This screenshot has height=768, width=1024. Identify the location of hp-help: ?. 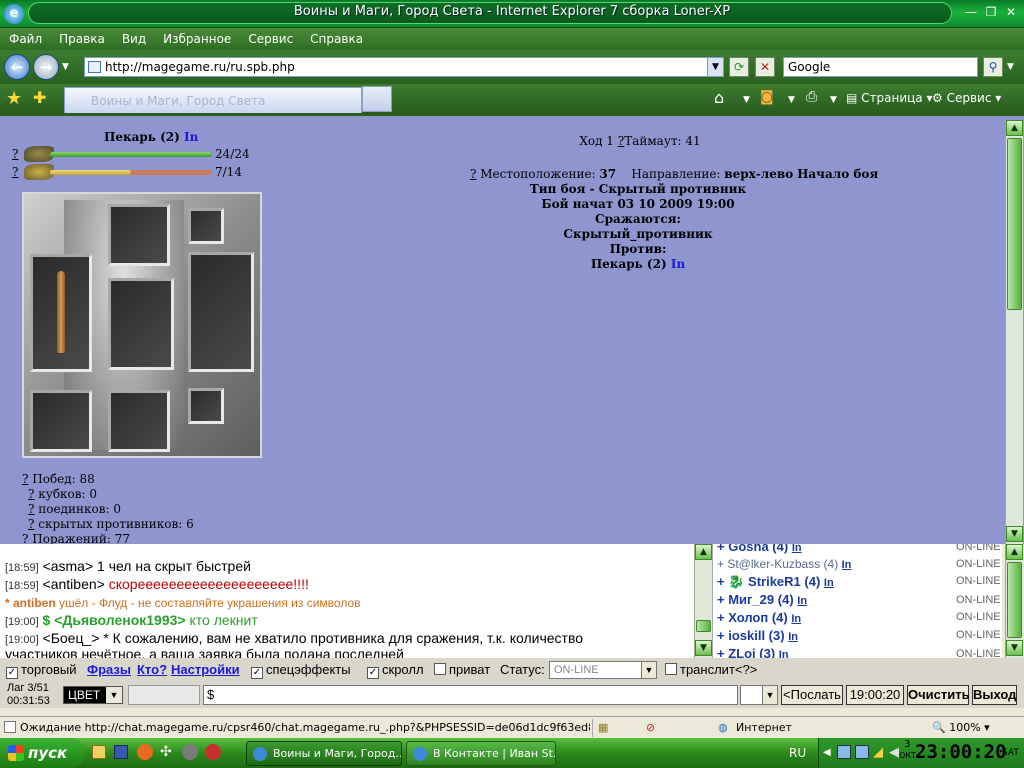
(15, 154).